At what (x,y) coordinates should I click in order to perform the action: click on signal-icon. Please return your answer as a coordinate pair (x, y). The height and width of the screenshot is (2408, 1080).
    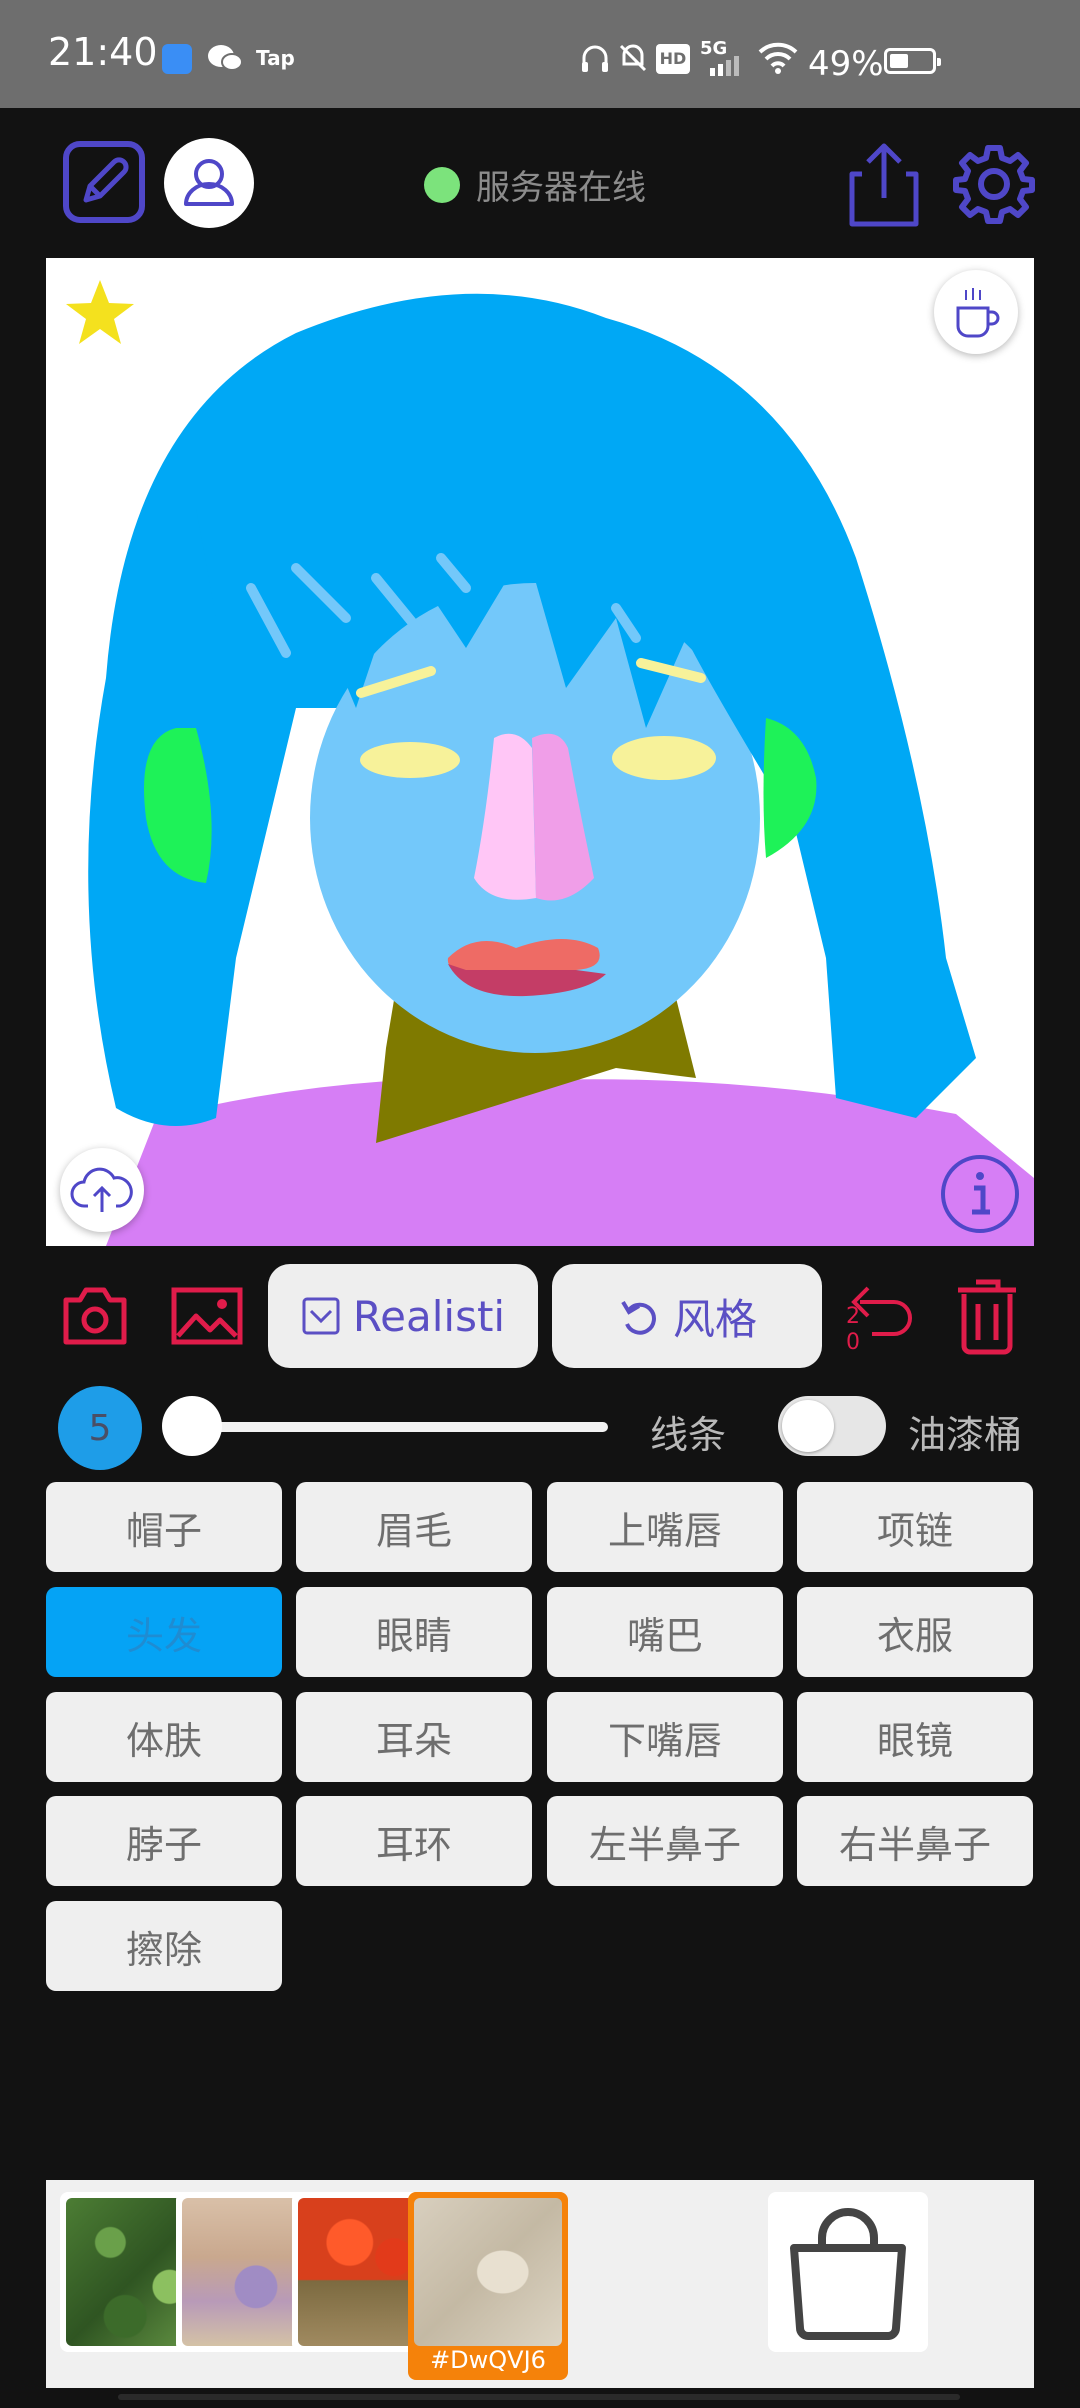
    Looking at the image, I should click on (724, 66).